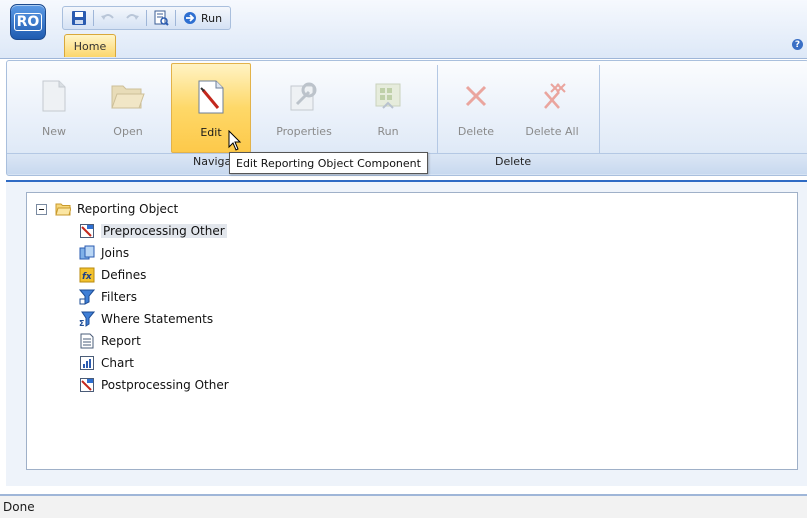 The height and width of the screenshot is (518, 807). What do you see at coordinates (164, 231) in the screenshot?
I see `tree-item-label: Preprocessing Other` at bounding box center [164, 231].